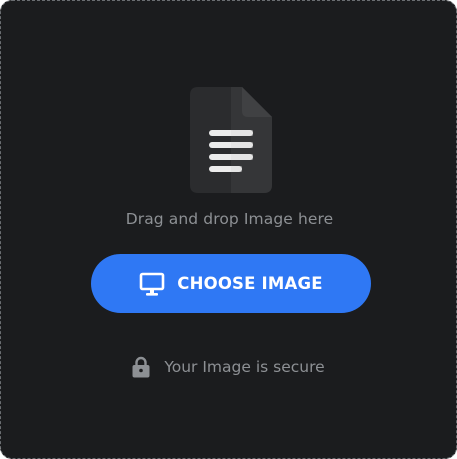 Image resolution: width=457 pixels, height=459 pixels. Describe the element at coordinates (231, 140) in the screenshot. I see `document-icon` at that location.